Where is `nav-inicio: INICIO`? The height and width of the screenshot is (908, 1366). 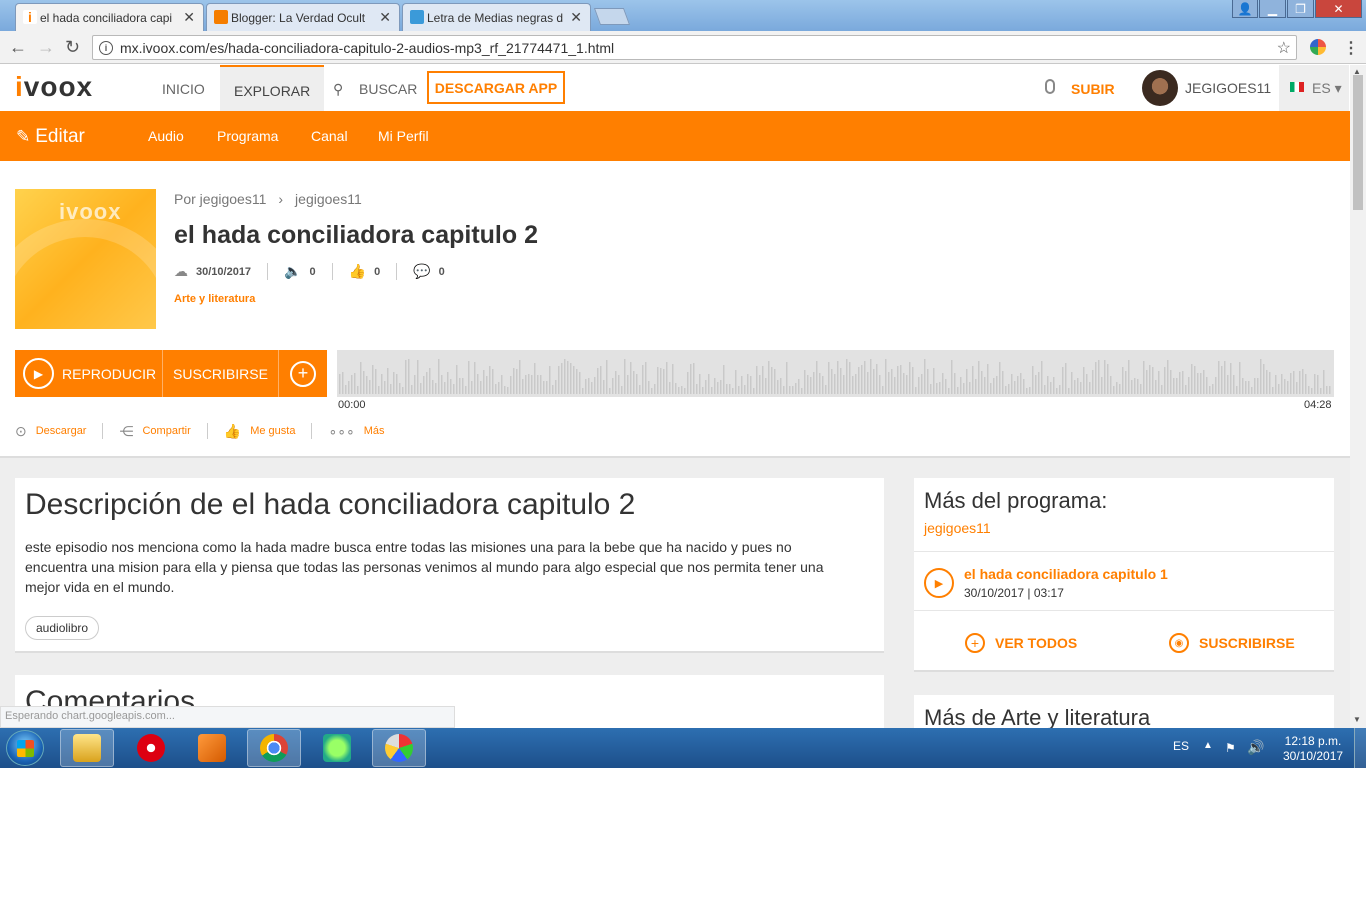
nav-inicio: INICIO is located at coordinates (183, 89).